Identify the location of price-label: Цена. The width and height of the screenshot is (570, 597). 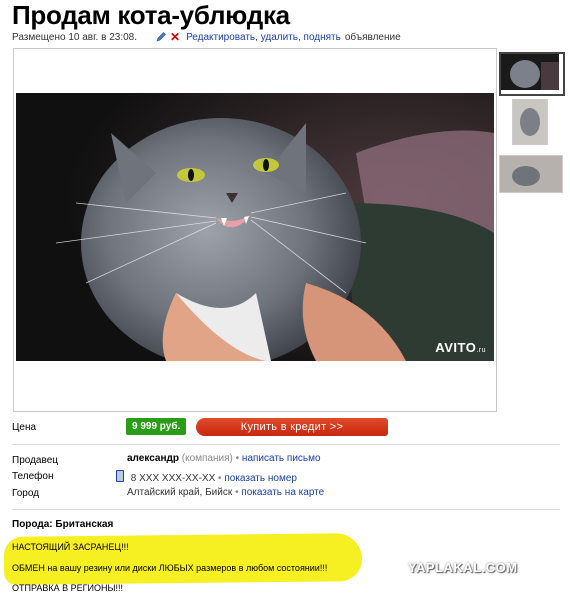
(24, 427).